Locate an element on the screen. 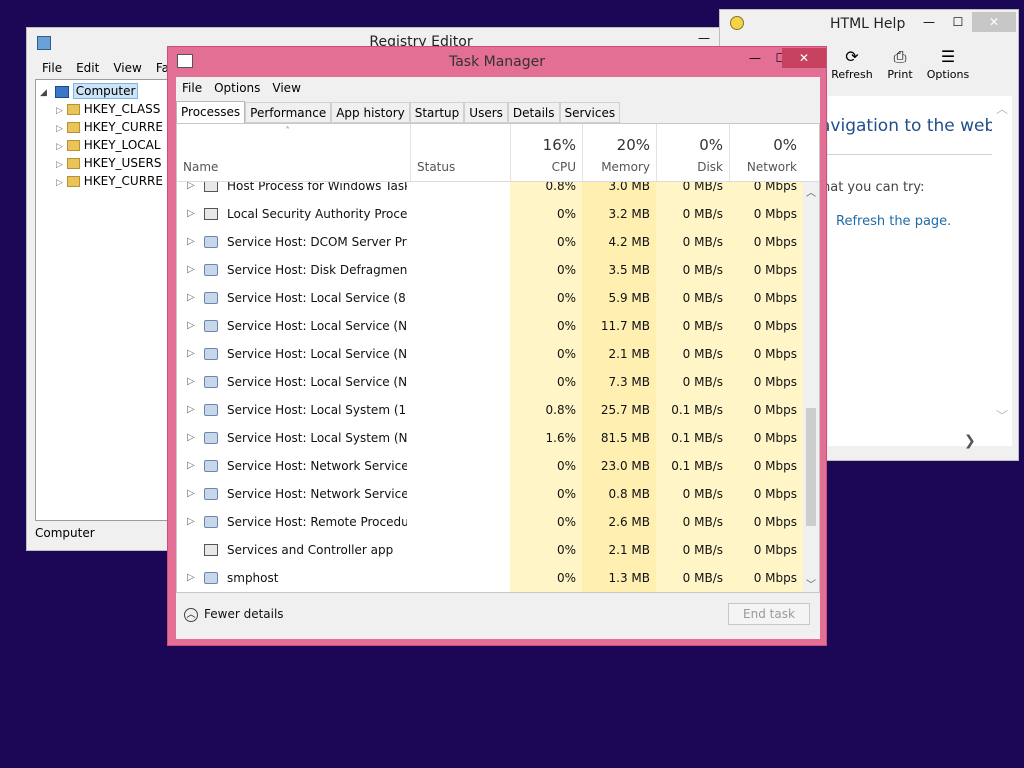 This screenshot has height=768, width=1024. tree-node-hkey-current-config: ▷ HKEY_CURRE is located at coordinates (109, 181).